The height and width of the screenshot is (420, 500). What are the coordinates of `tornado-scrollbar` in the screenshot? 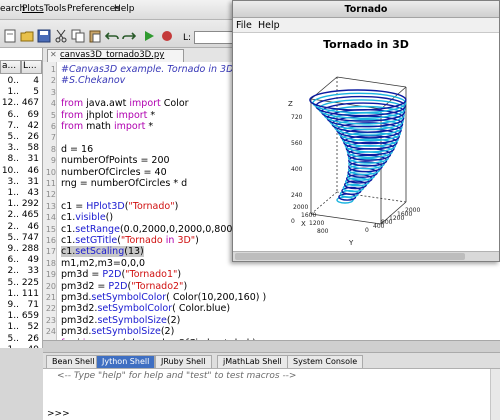 It's located at (366, 256).